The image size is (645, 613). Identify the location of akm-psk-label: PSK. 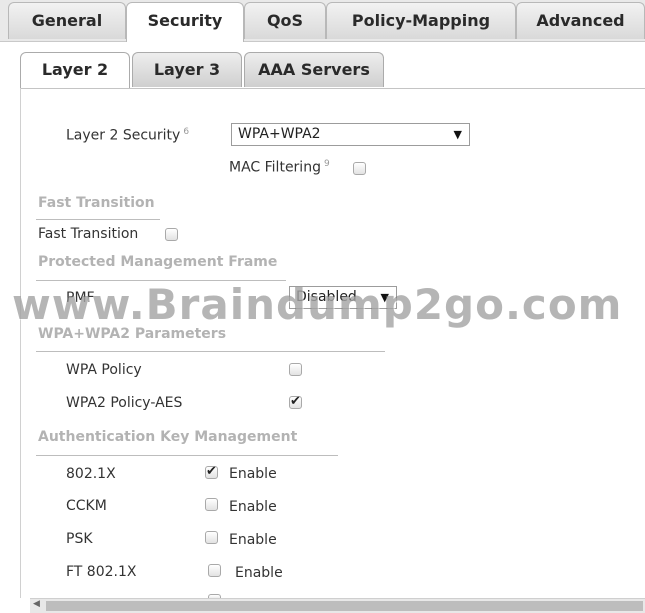
(79, 539).